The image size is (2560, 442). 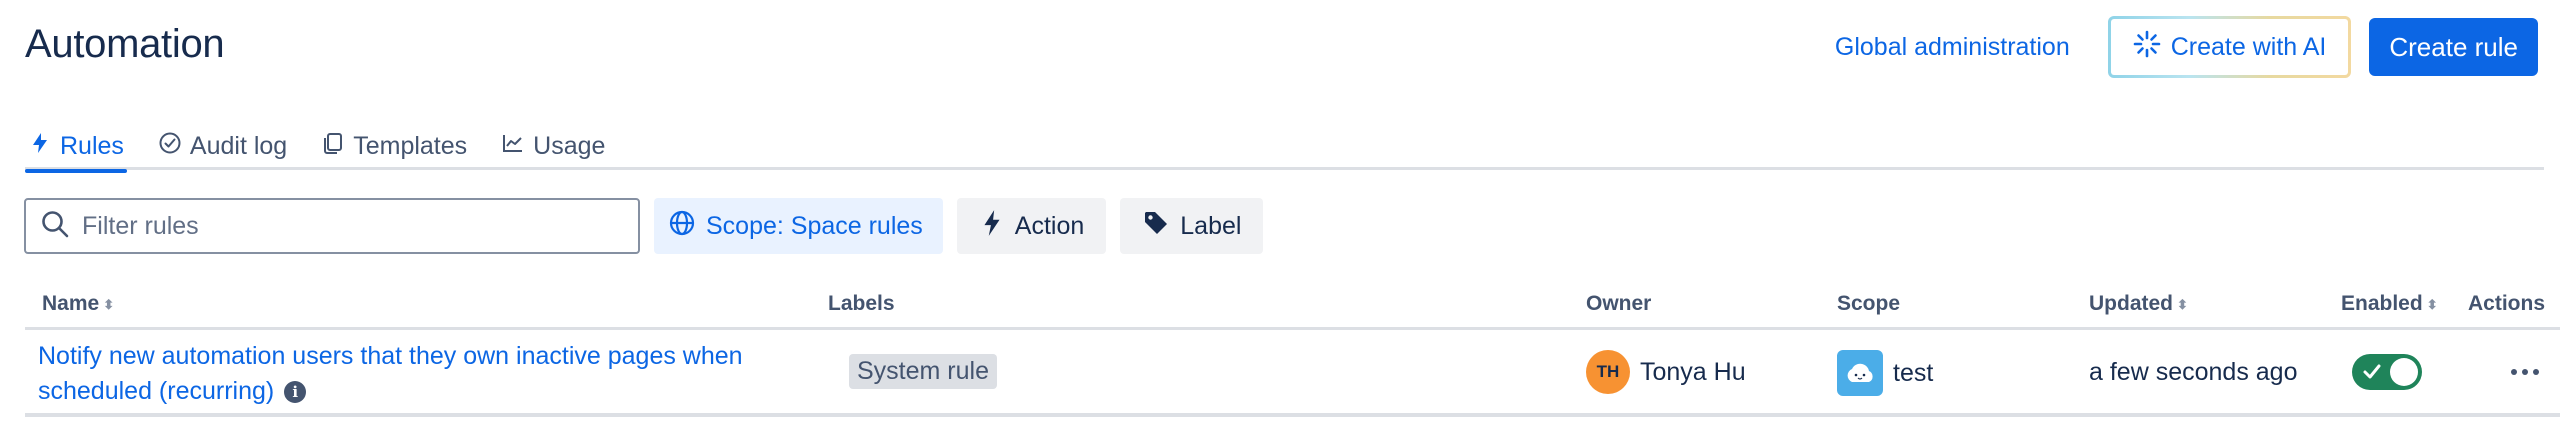 I want to click on tab-bar: Rules Audit log Templates Usage, so click(x=1284, y=147).